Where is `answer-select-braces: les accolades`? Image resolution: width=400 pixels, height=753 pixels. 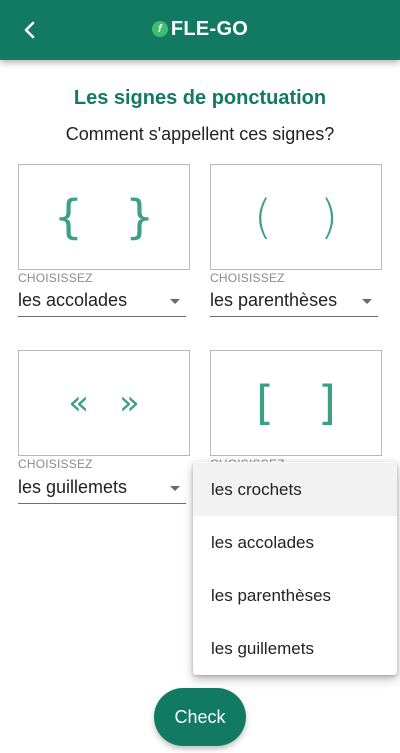
answer-select-braces: les accolades is located at coordinates (102, 302).